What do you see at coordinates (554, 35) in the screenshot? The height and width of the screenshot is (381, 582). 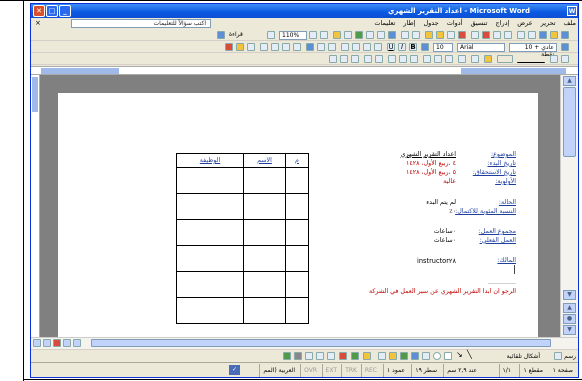 I see `open-icon` at bounding box center [554, 35].